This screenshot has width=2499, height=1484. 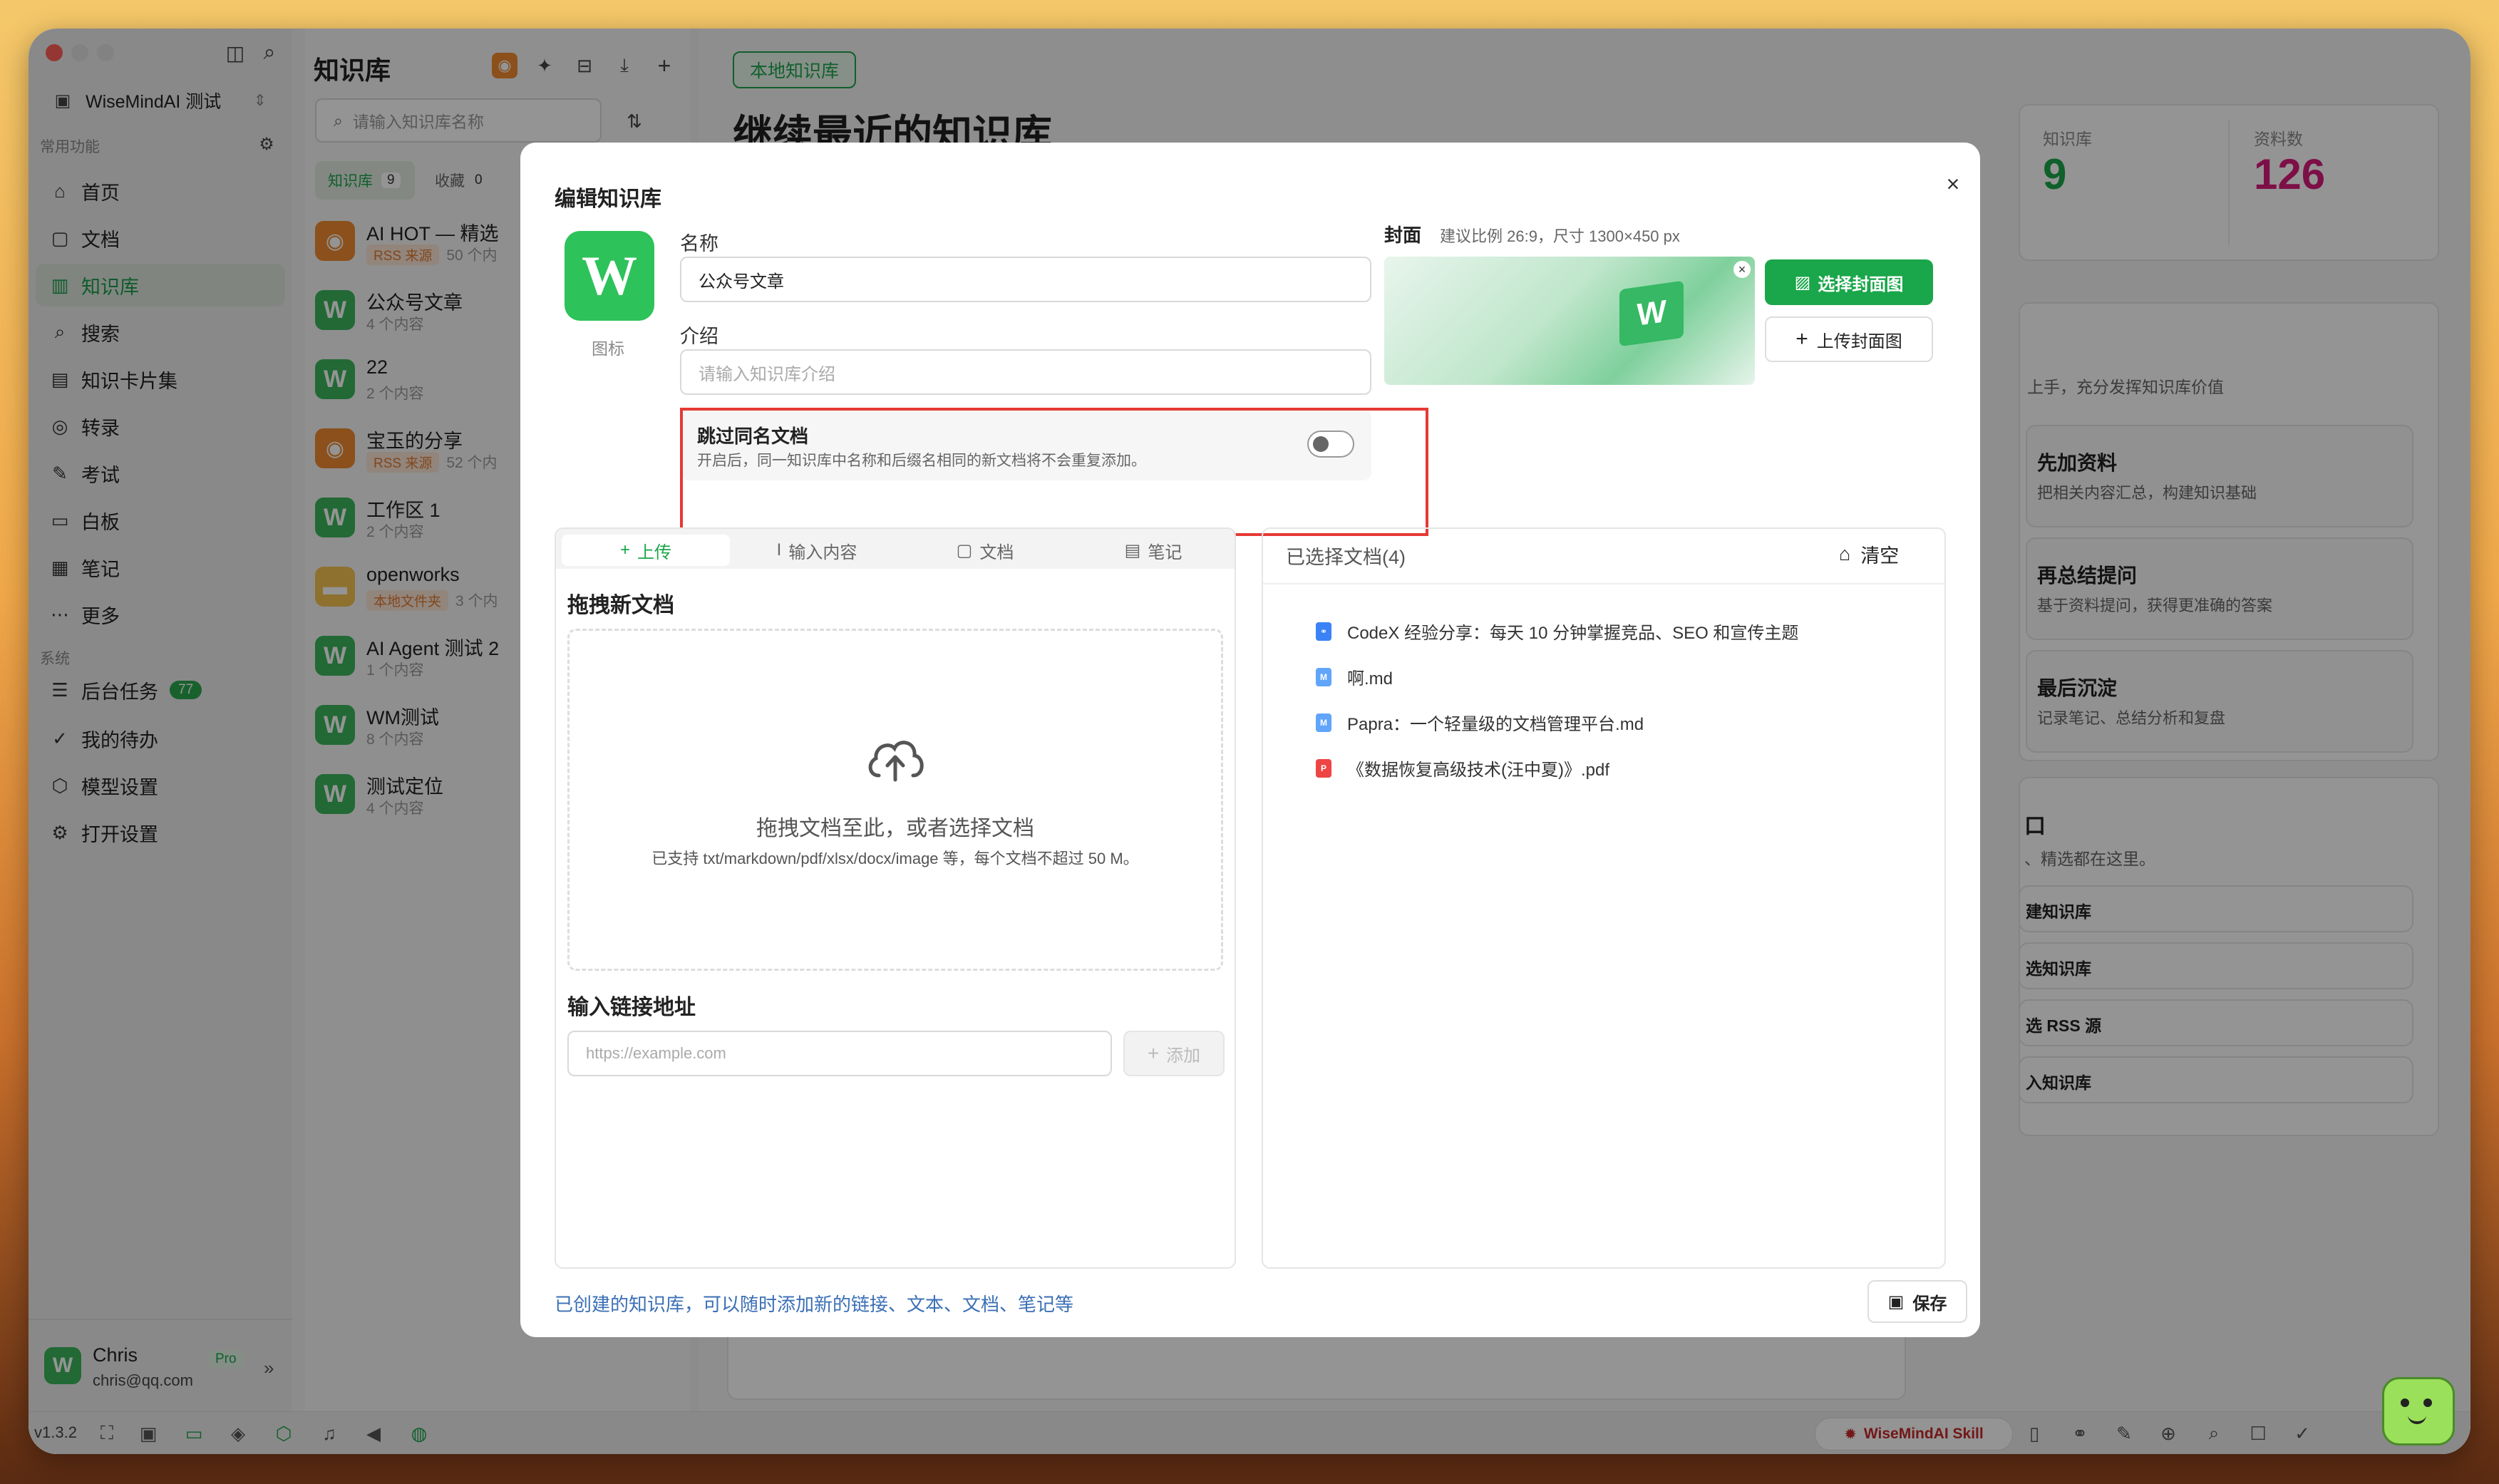 I want to click on save-button: ▣ 保存, so click(x=1917, y=1301).